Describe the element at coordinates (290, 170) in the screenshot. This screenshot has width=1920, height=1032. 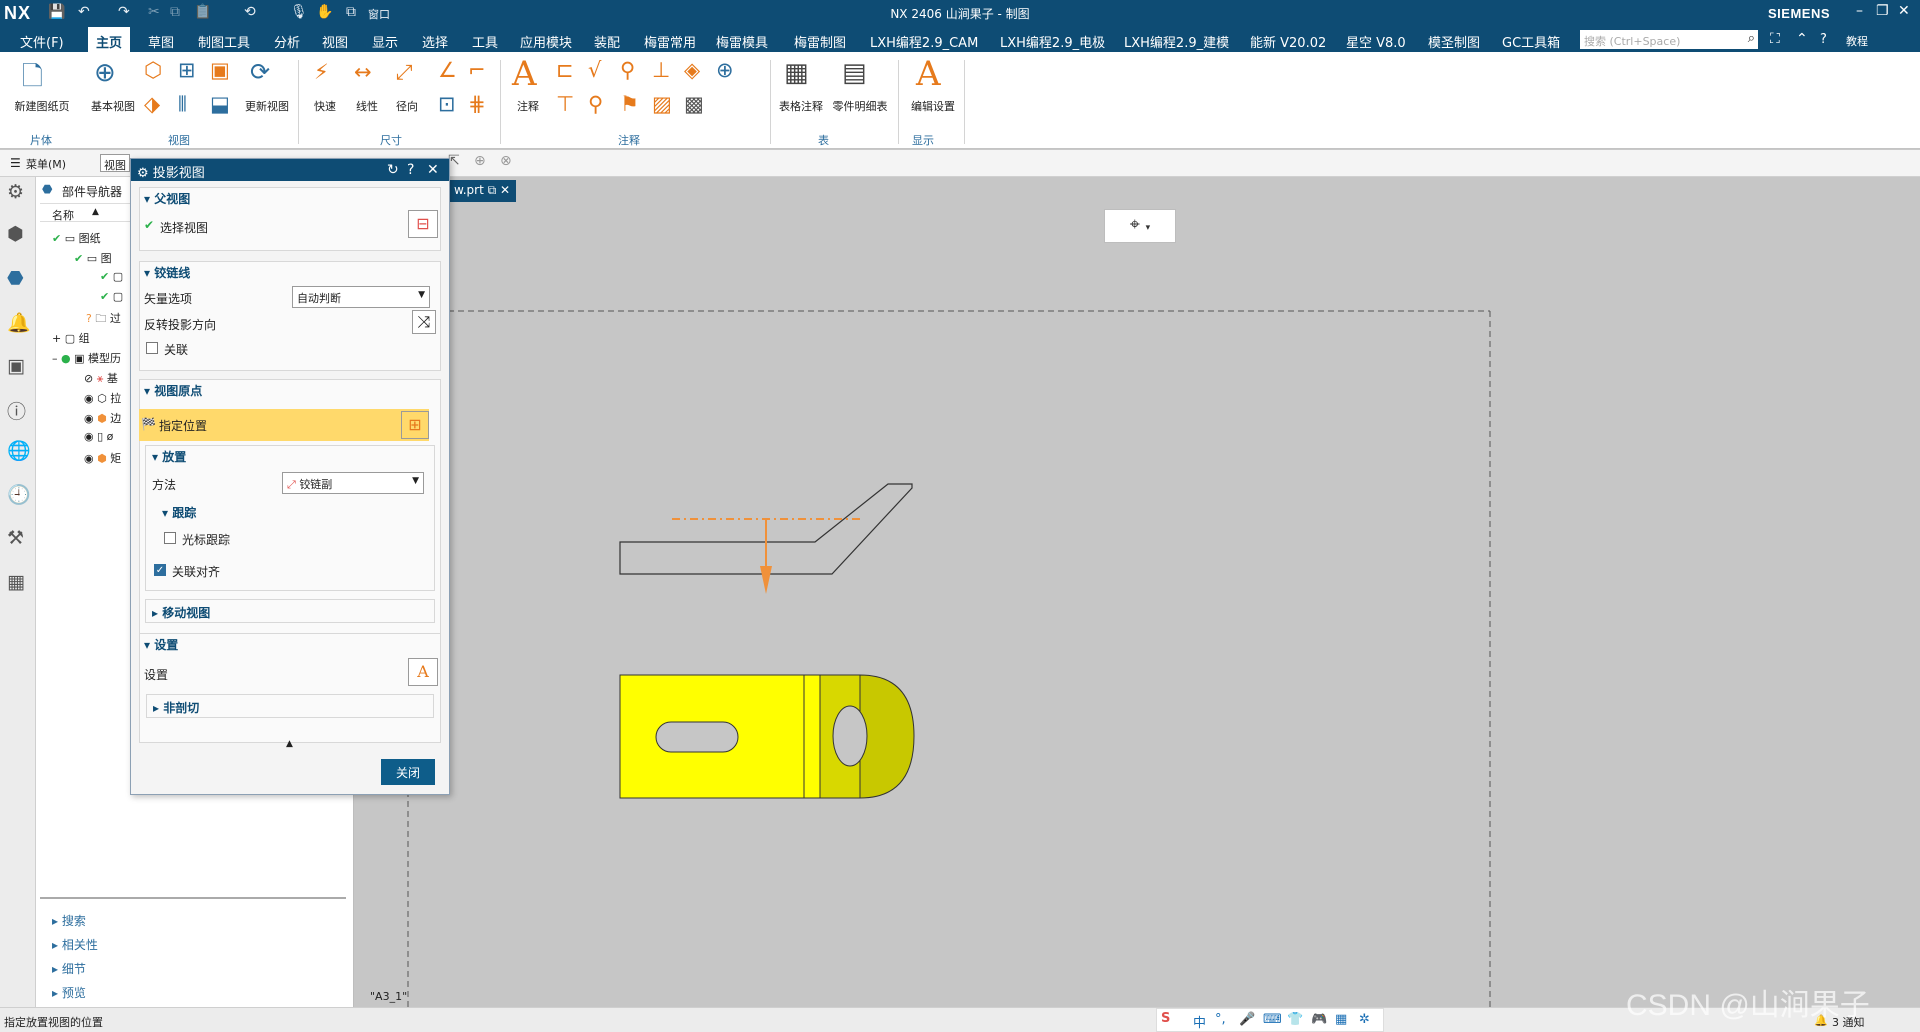
I see `dialog-header: ⚙ 投影视图 ↻ ? ✕` at that location.